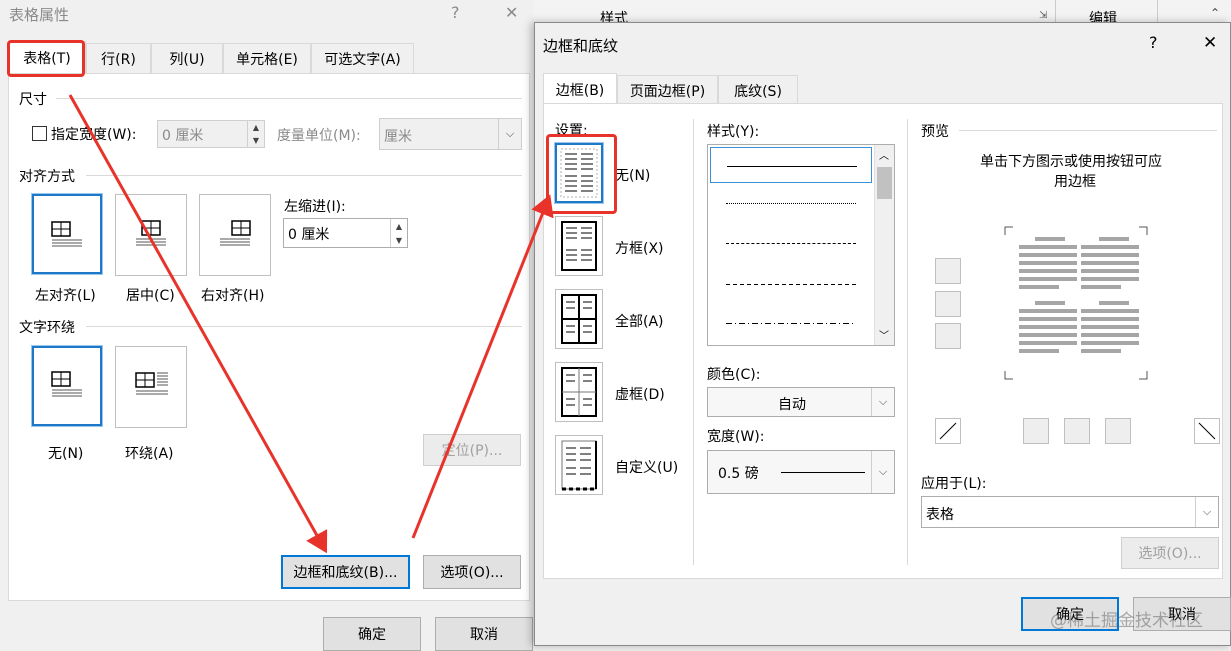 Image resolution: width=1231 pixels, height=651 pixels. What do you see at coordinates (1126, 621) in the screenshot?
I see `watermark: @稀土掘金技术社区` at bounding box center [1126, 621].